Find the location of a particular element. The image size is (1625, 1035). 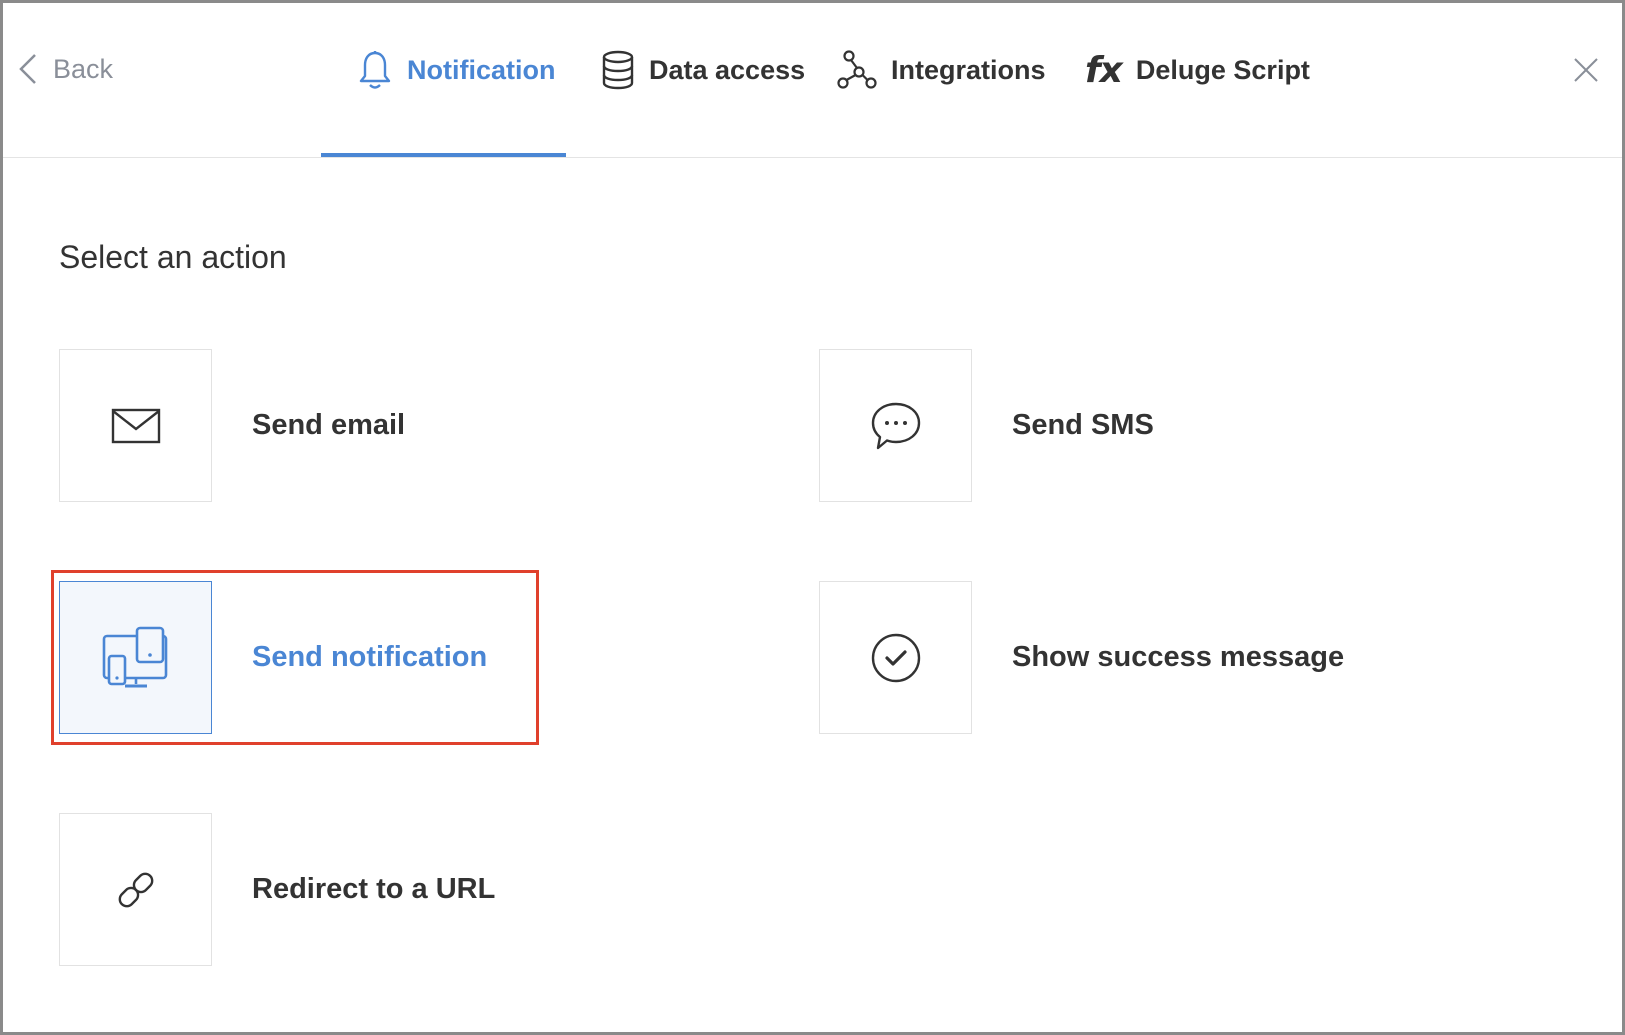

tab-notification: Notification is located at coordinates (456, 70).